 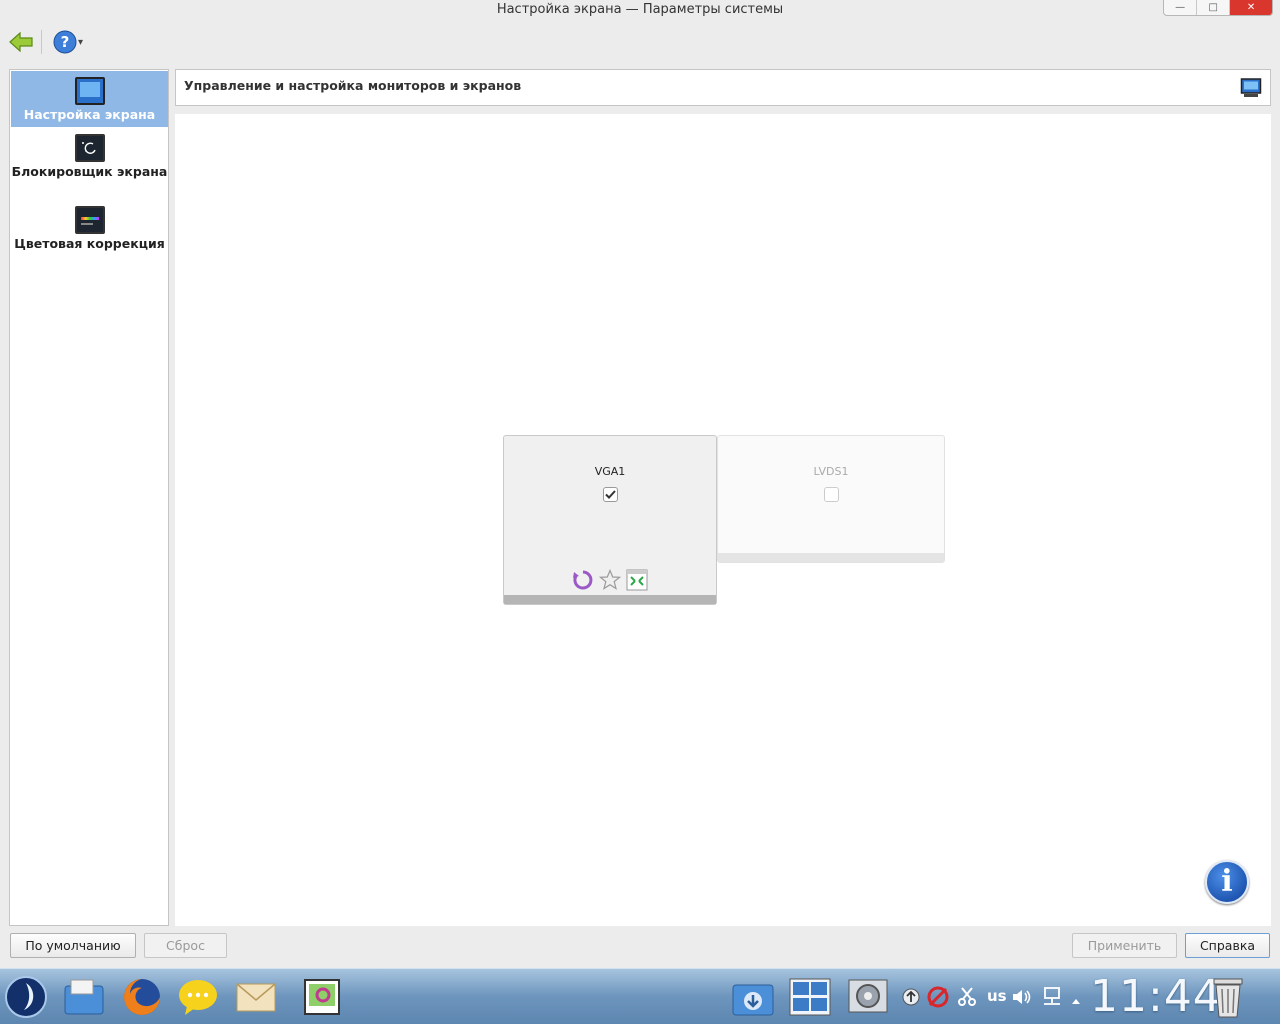 I want to click on sync-tray, so click(x=938, y=999).